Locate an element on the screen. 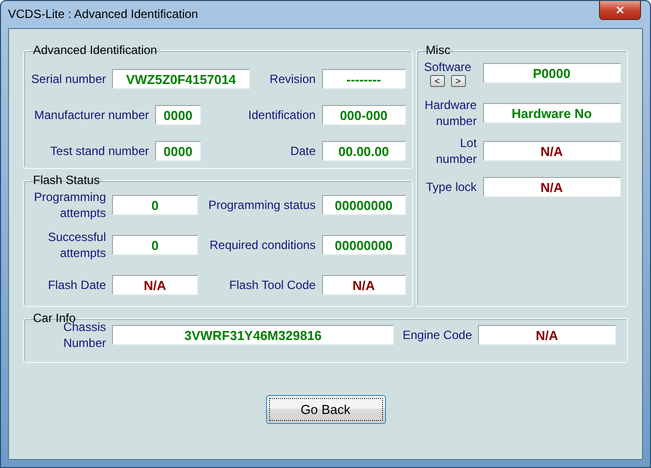 The height and width of the screenshot is (468, 651). field-label: Hardware number is located at coordinates (450, 113).